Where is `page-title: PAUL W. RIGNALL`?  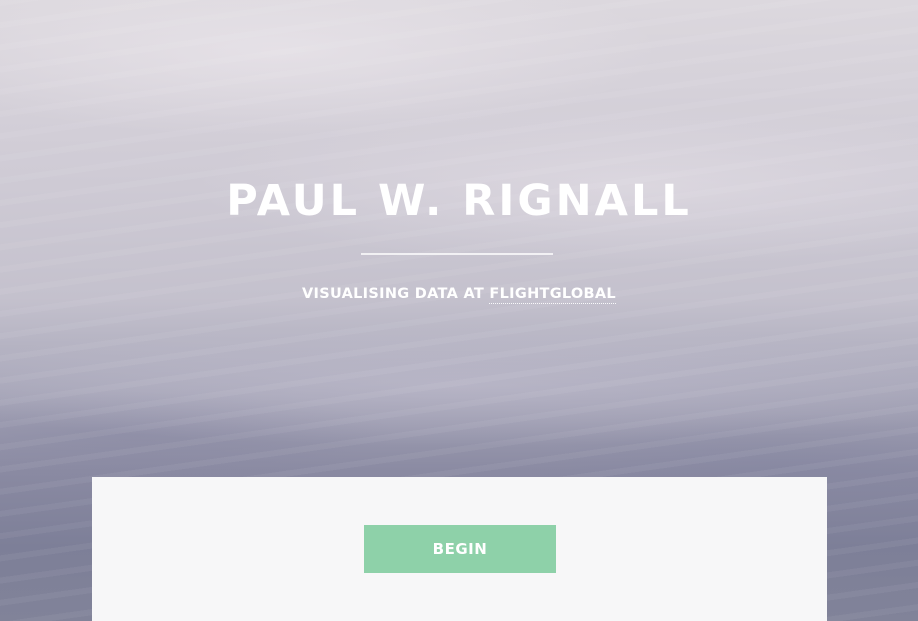 page-title: PAUL W. RIGNALL is located at coordinates (459, 201).